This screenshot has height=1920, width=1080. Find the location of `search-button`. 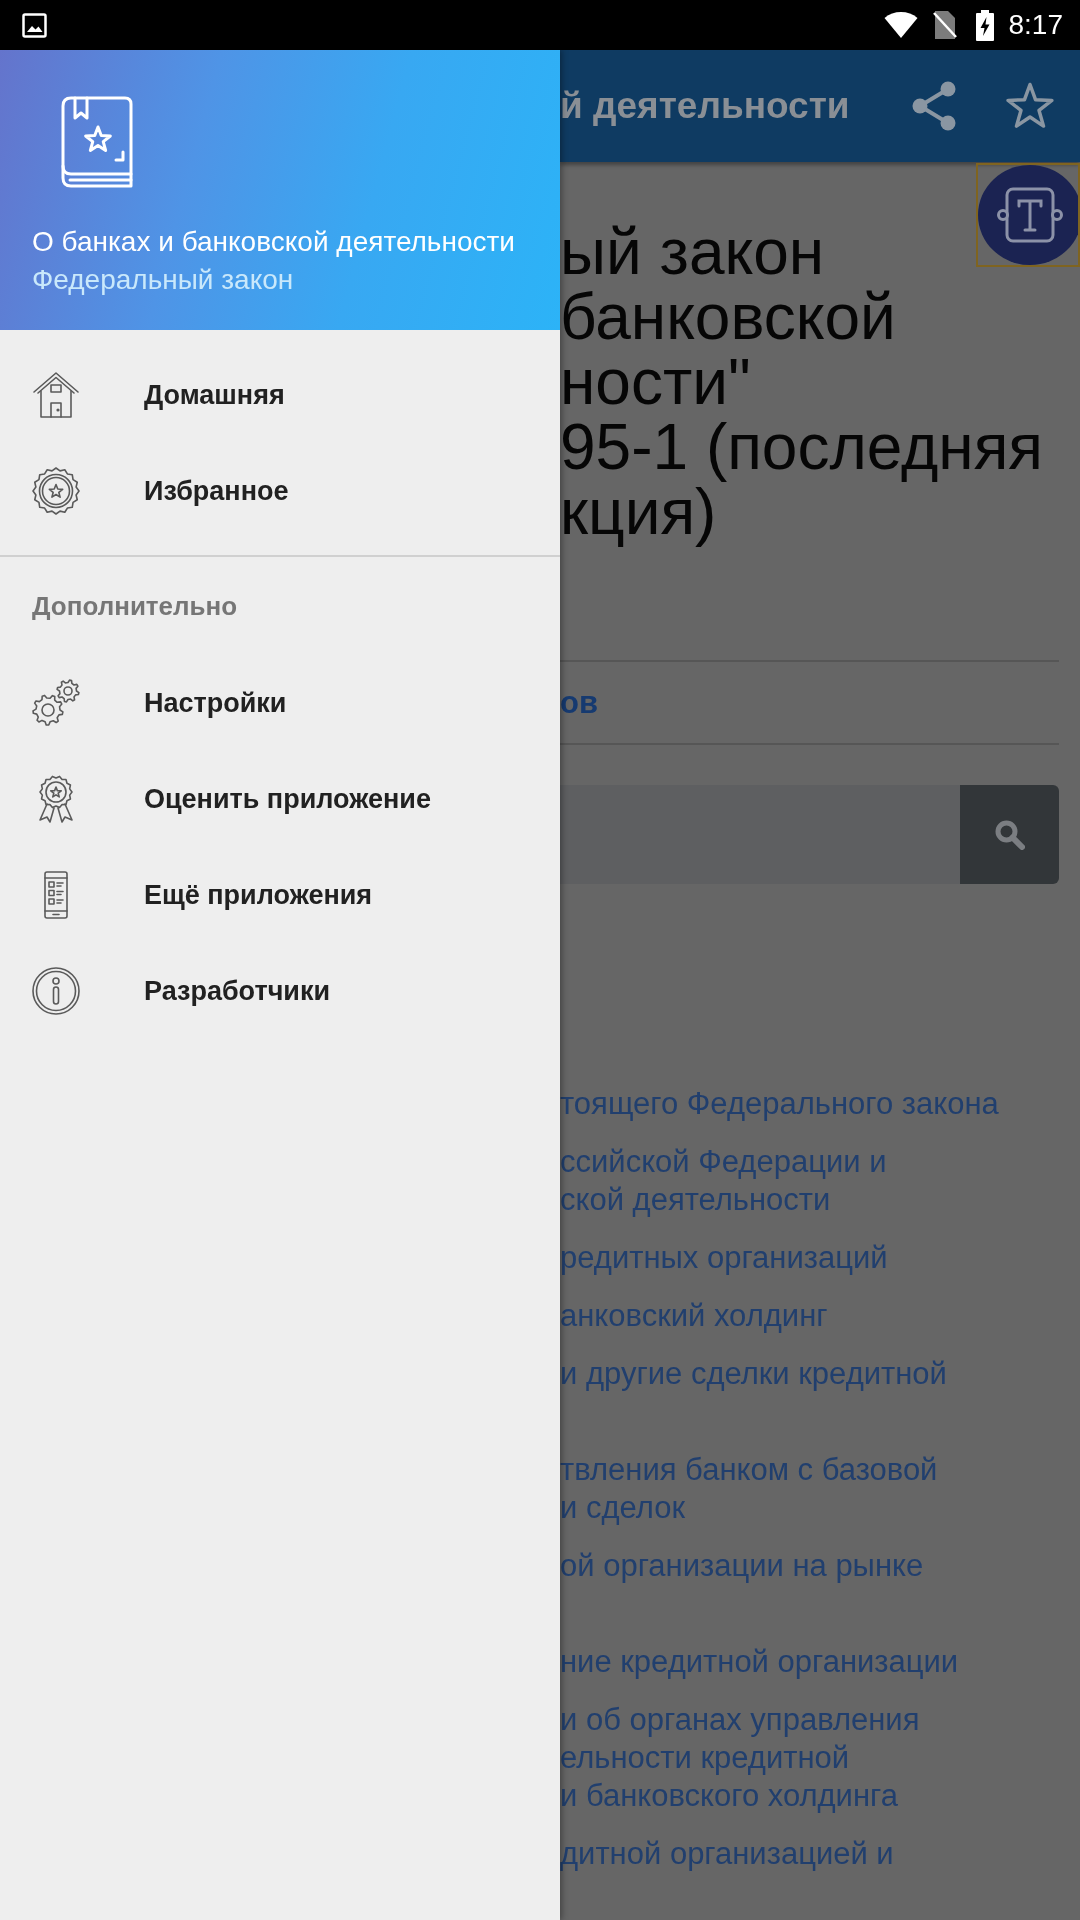

search-button is located at coordinates (1009, 834).